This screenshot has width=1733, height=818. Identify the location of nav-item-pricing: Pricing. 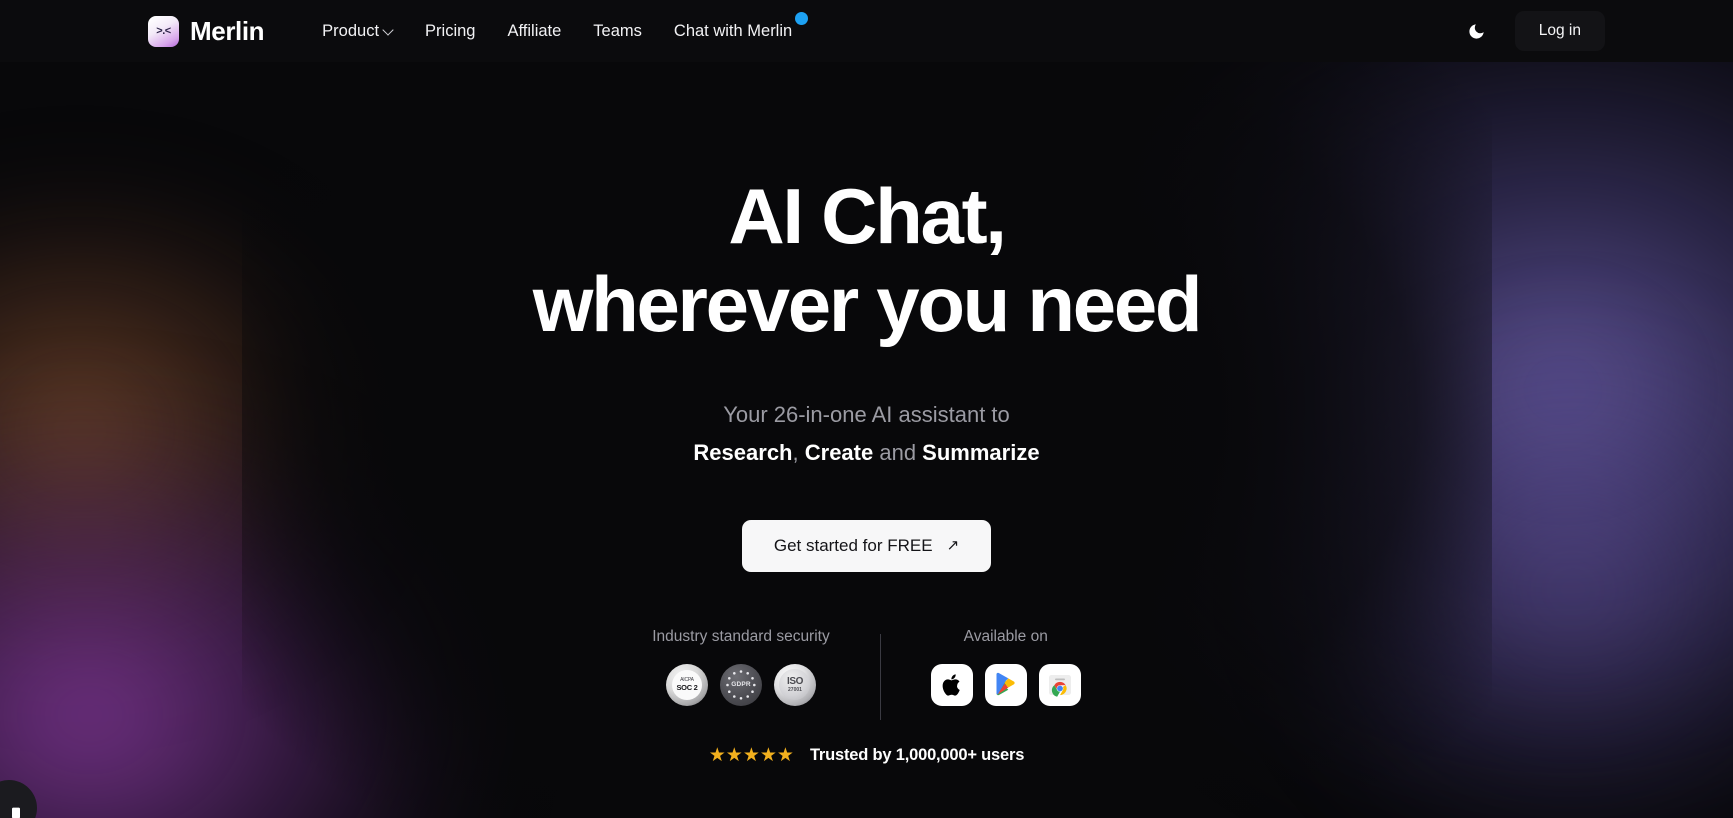
(450, 31).